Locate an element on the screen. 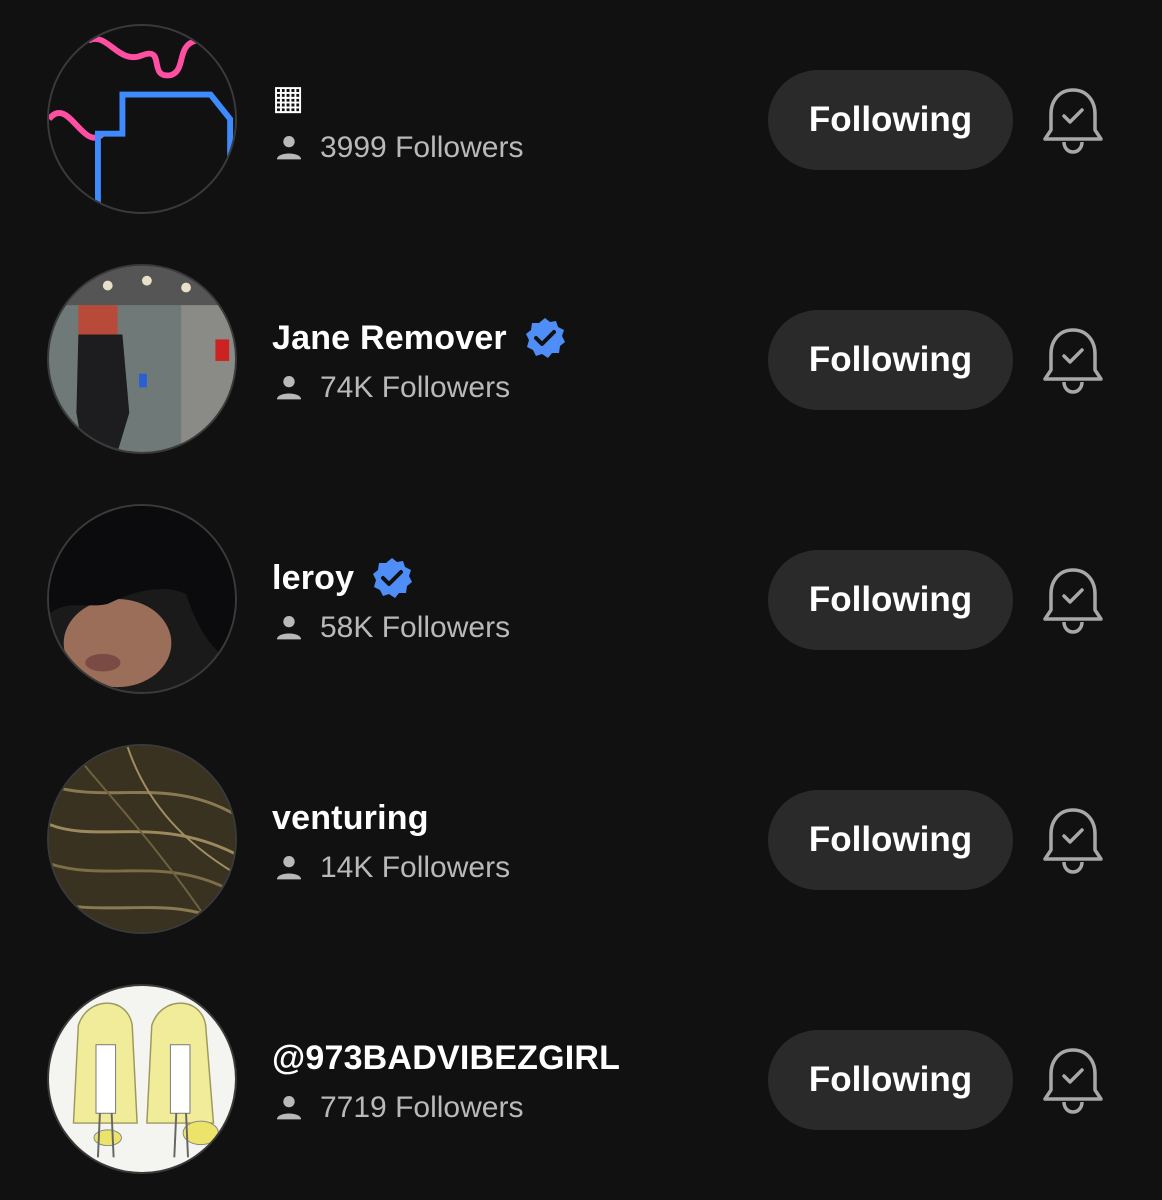 The height and width of the screenshot is (1200, 1162). follower-count: 74K Followers is located at coordinates (415, 387).